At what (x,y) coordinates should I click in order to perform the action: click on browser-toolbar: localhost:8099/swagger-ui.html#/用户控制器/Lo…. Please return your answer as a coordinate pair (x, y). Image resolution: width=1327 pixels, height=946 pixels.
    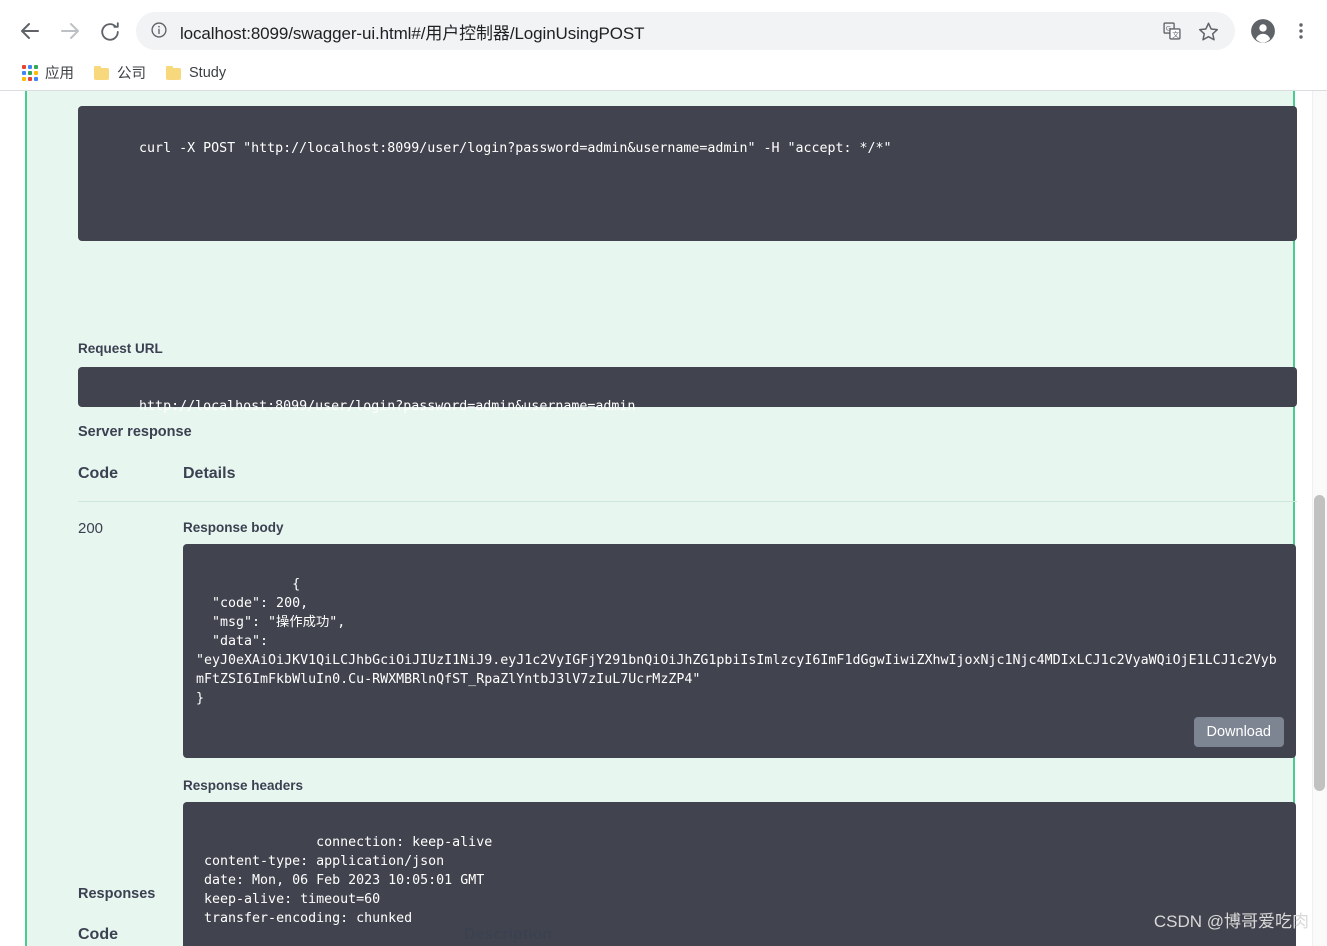
    Looking at the image, I should click on (663, 31).